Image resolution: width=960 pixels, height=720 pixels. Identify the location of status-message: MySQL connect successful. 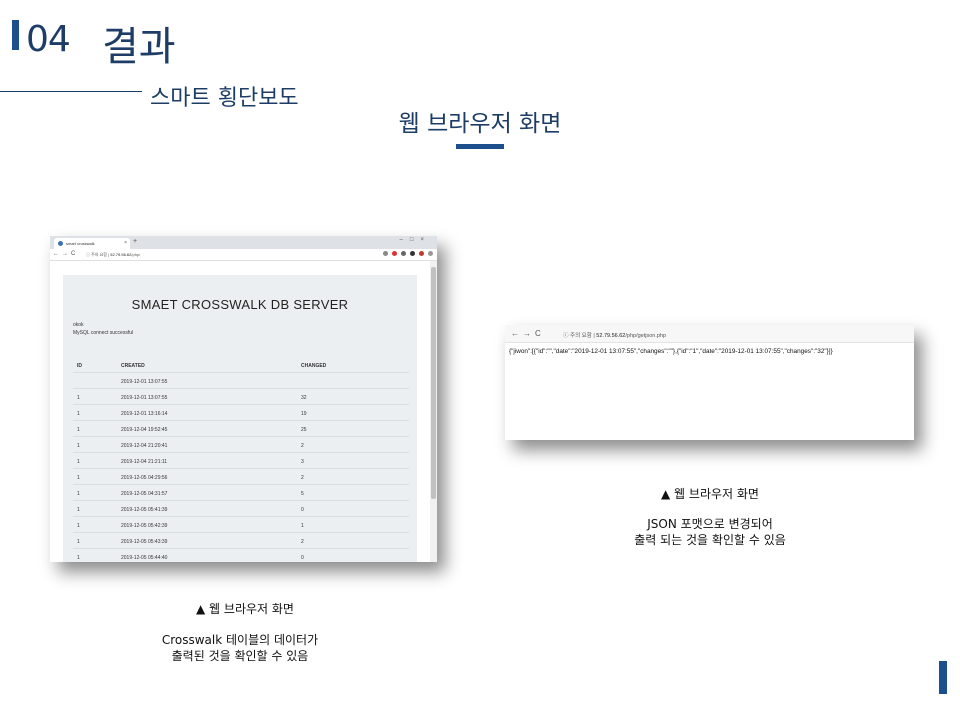
(103, 333).